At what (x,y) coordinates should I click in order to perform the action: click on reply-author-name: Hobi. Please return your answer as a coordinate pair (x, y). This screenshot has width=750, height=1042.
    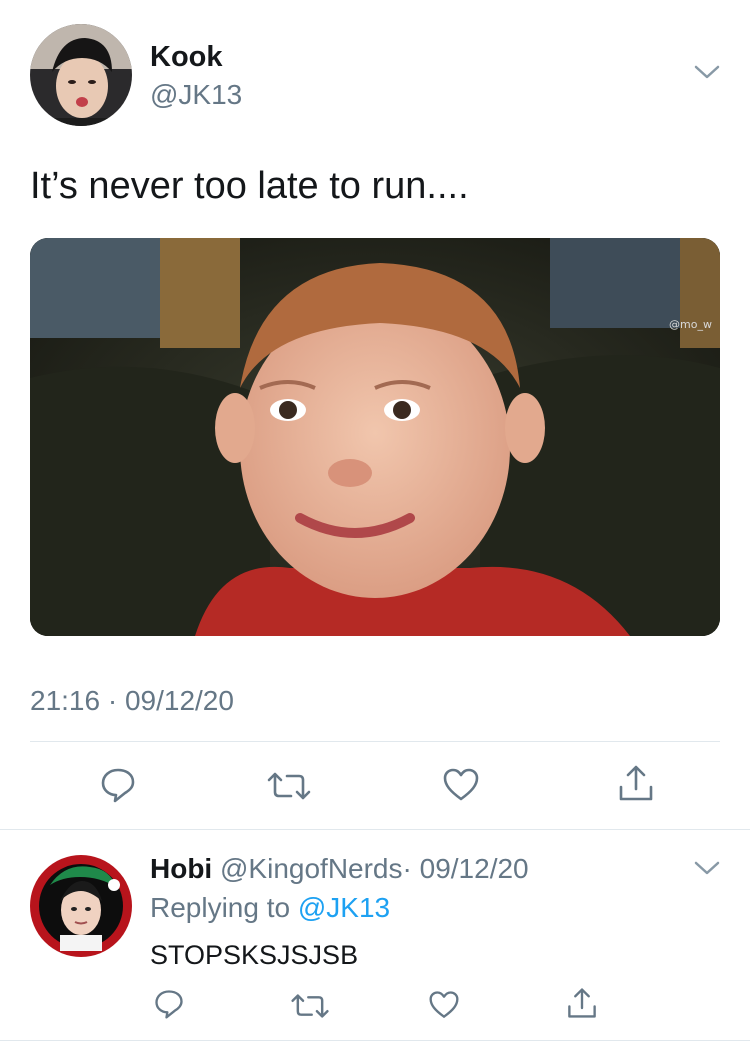
    Looking at the image, I should click on (181, 868).